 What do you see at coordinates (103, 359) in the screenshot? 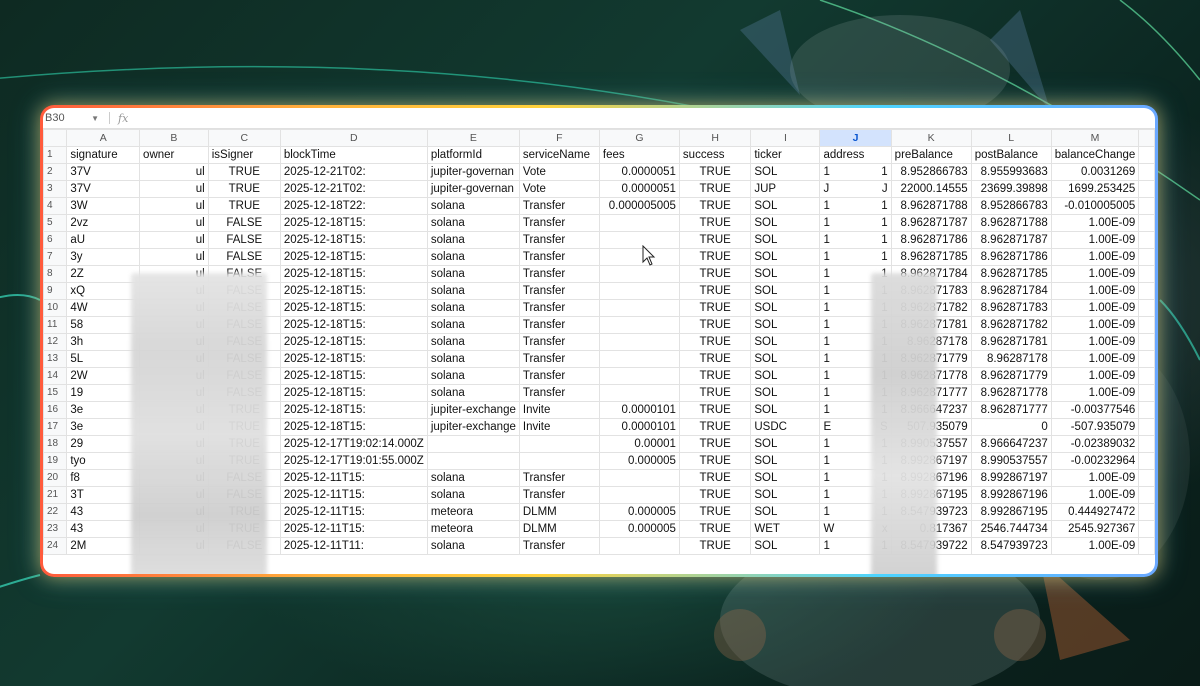
I see `signature-cell: 5L` at bounding box center [103, 359].